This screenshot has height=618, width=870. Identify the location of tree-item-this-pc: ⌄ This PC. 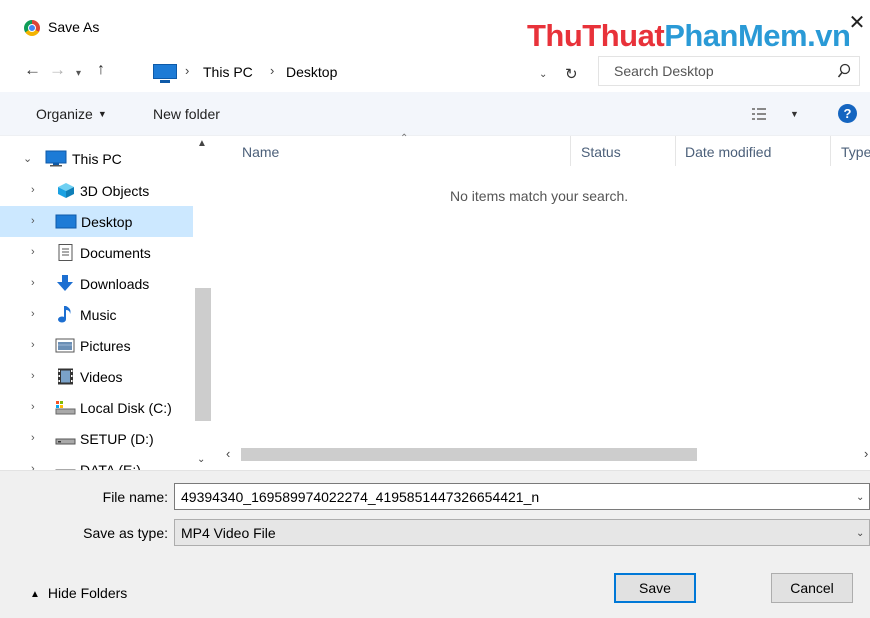
(96, 158).